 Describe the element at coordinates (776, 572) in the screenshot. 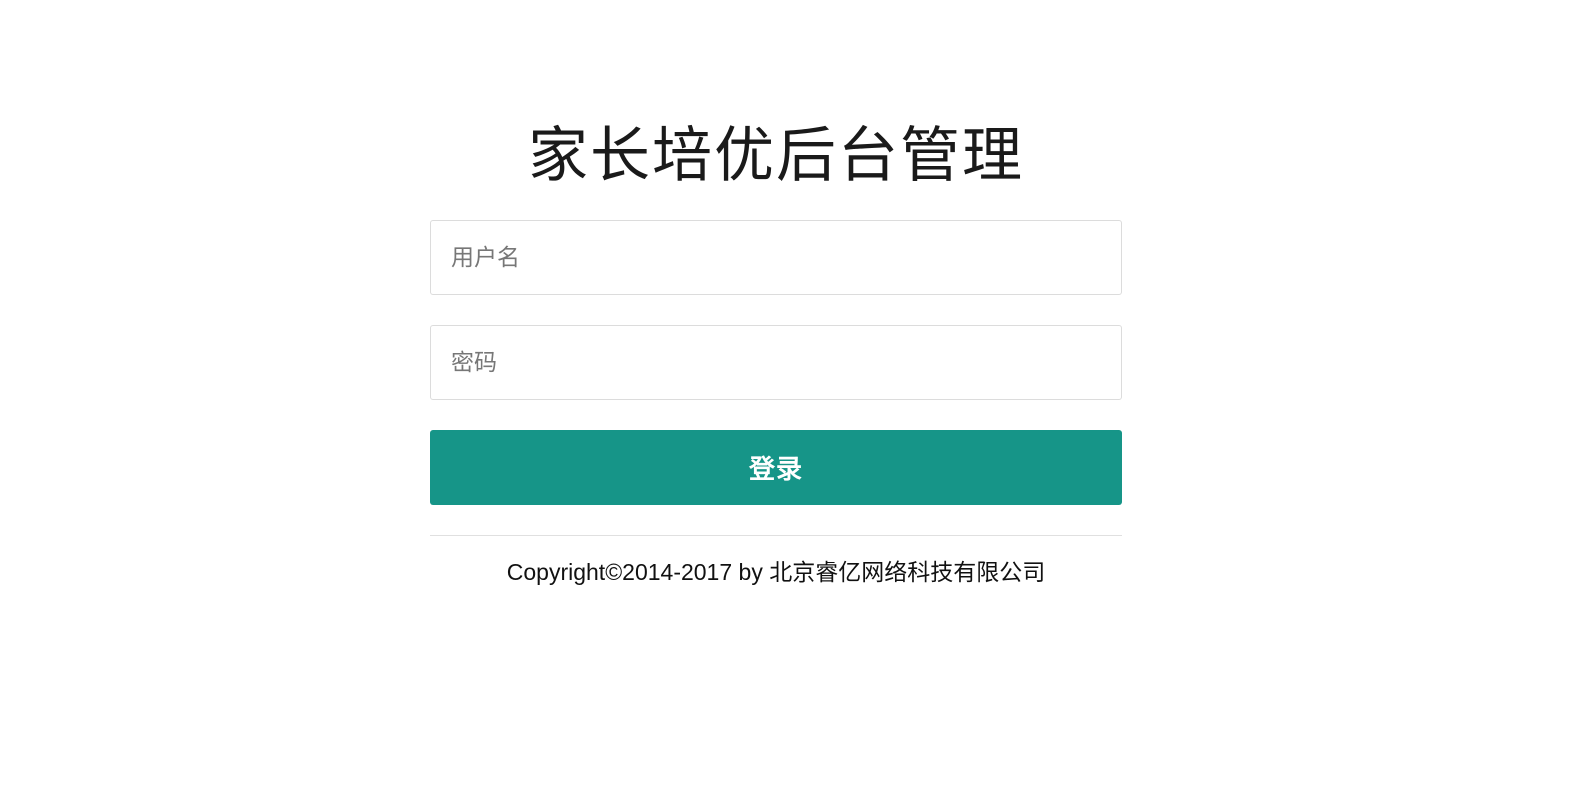

I see `copyright-text: Copyright©2014-2017 by 北京睿亿网络科技有限公司` at that location.